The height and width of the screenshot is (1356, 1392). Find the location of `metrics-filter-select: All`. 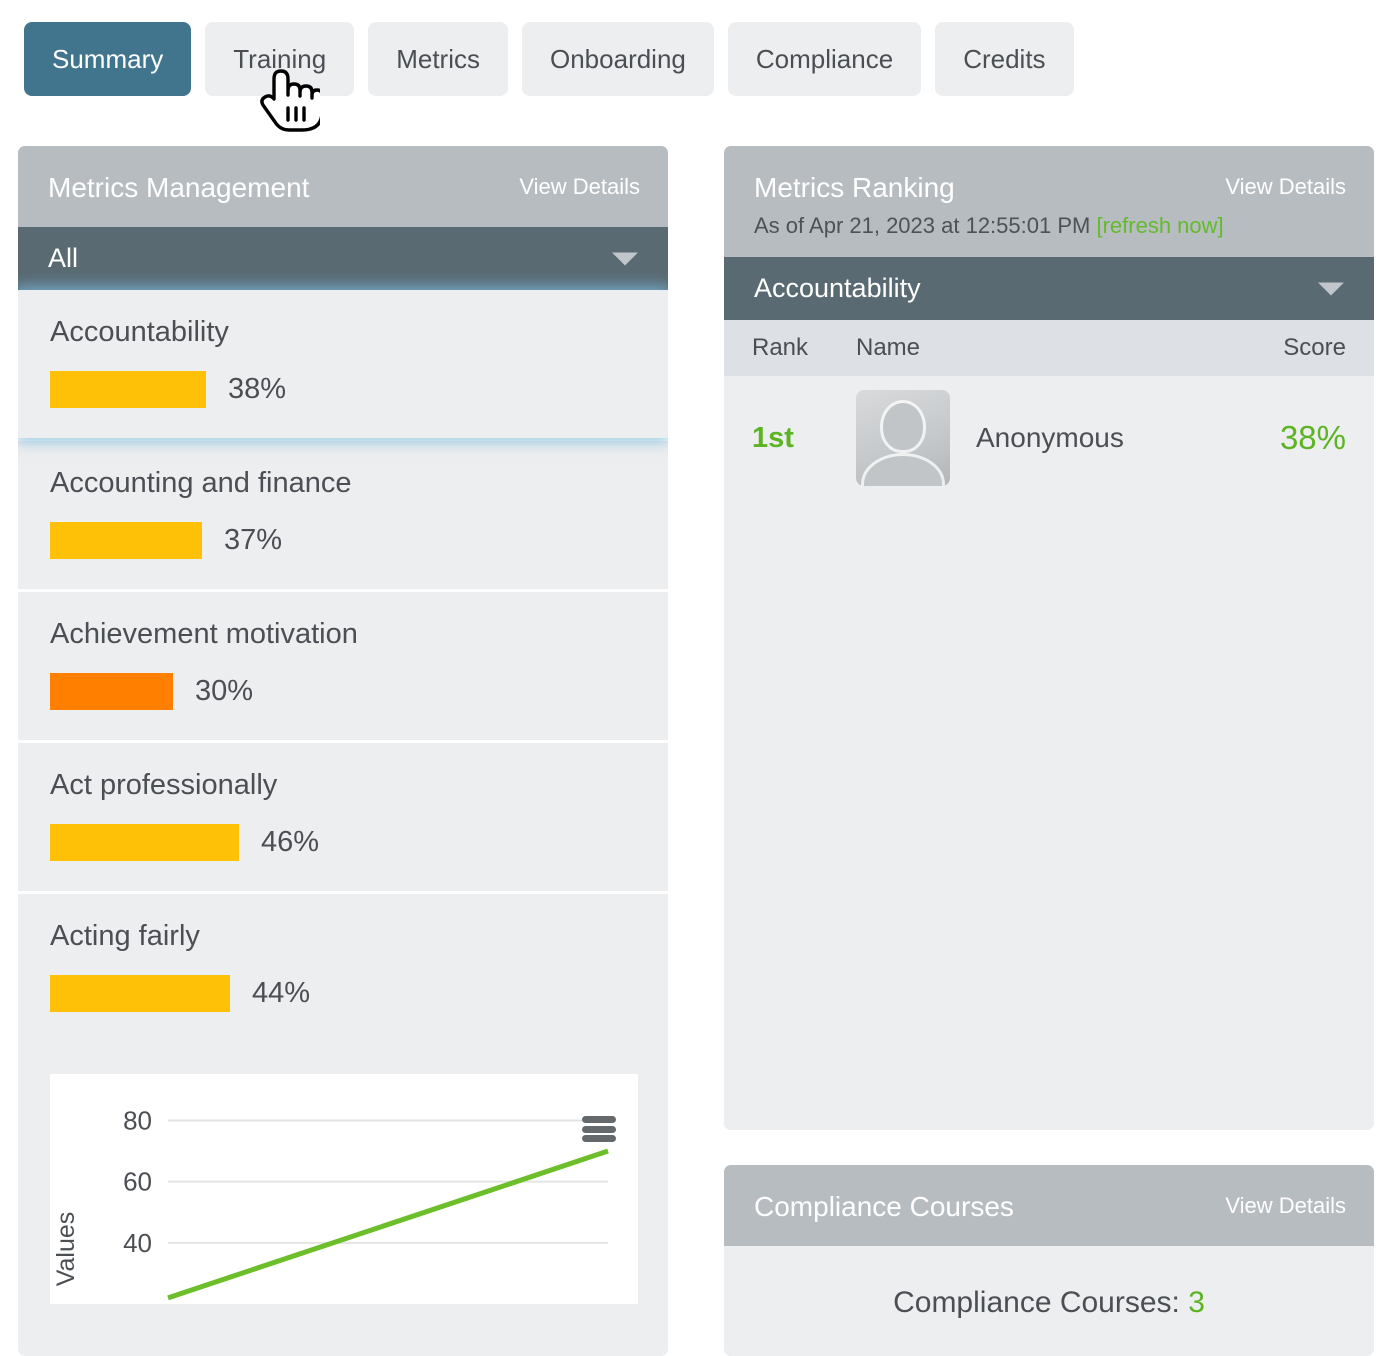

metrics-filter-select: All is located at coordinates (343, 258).